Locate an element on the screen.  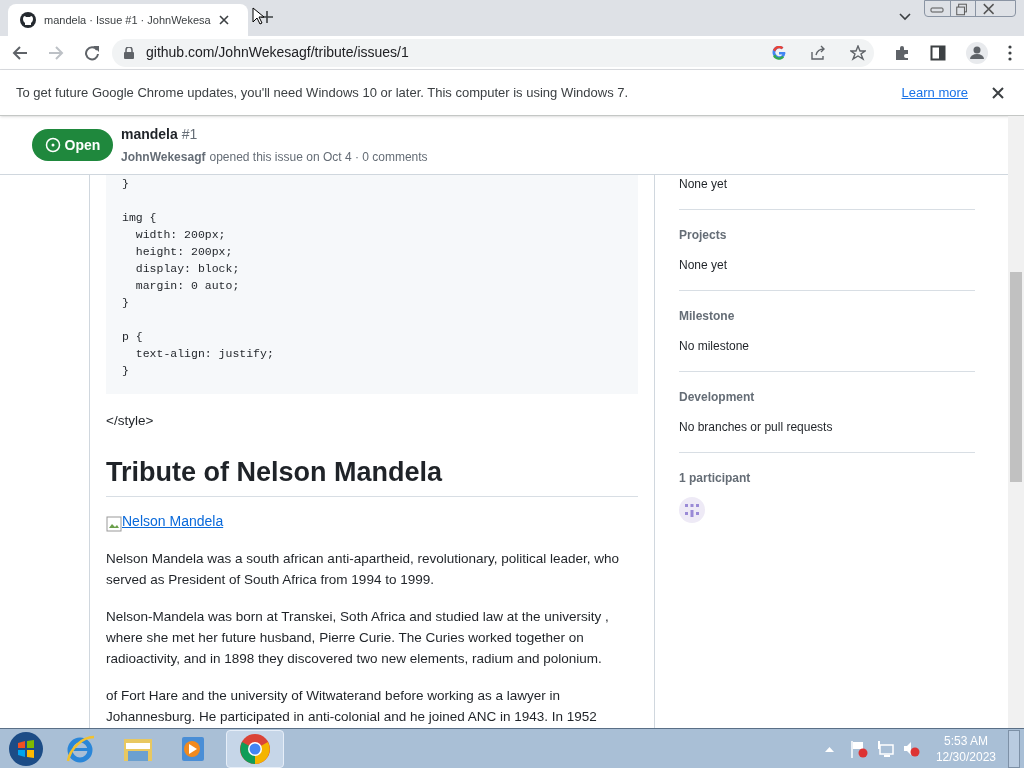
sidebar-heading: Development is located at coordinates (717, 397).